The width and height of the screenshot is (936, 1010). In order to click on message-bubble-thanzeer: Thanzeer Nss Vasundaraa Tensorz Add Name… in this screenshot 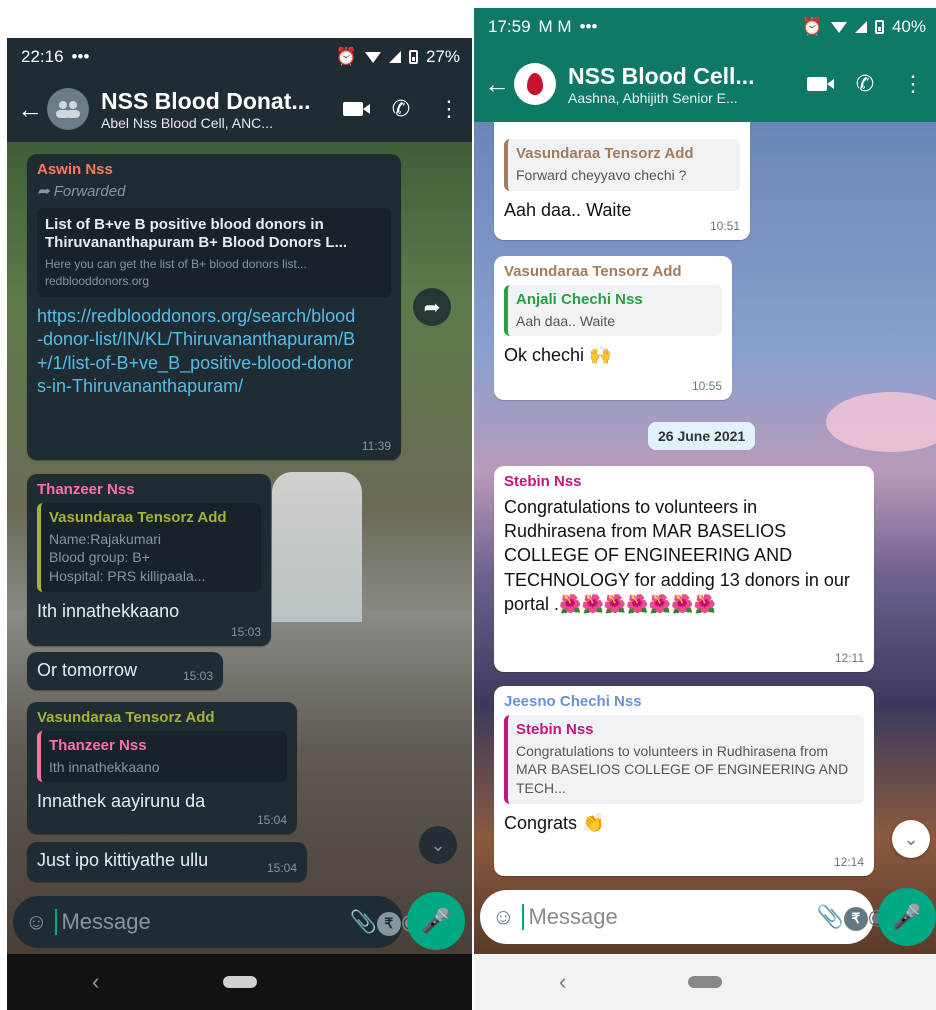, I will do `click(149, 560)`.